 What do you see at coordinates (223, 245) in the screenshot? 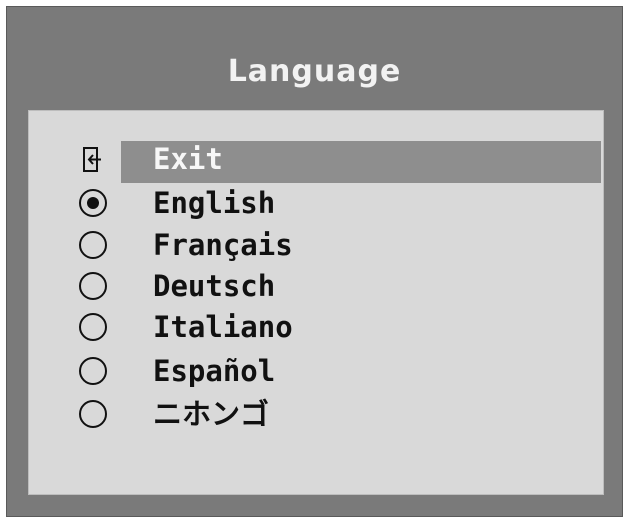
I see `language-label: Français` at bounding box center [223, 245].